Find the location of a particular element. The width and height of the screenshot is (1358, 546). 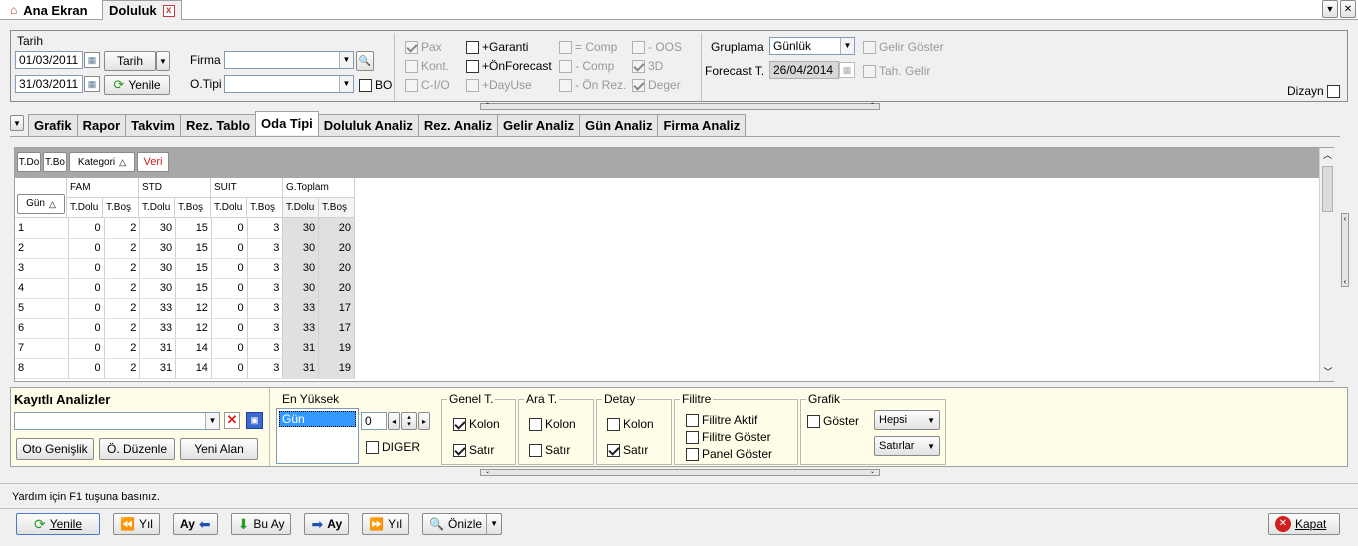

cio-checkbox: C-I/O is located at coordinates (427, 85).